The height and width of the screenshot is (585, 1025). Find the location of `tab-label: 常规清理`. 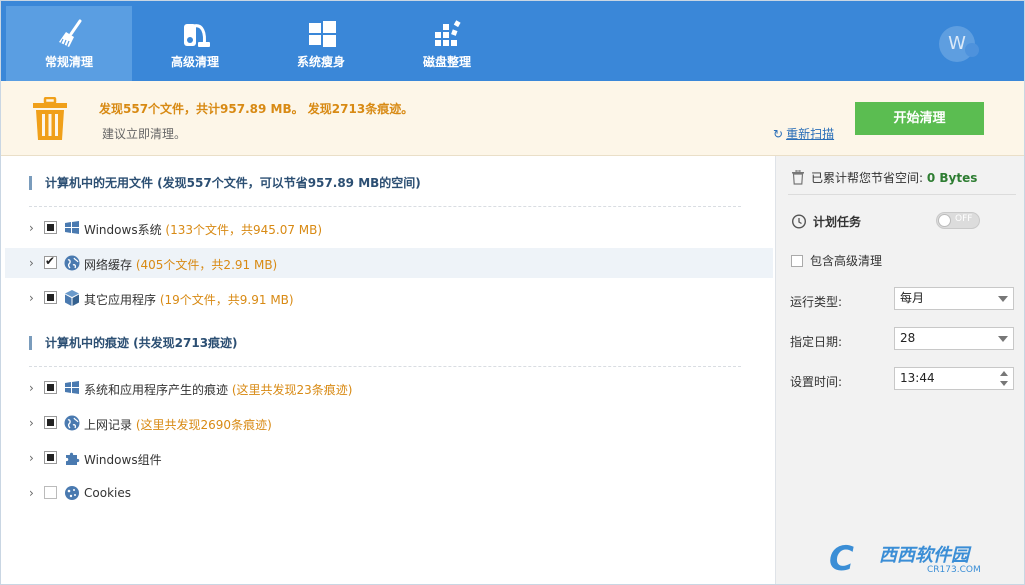

tab-label: 常规清理 is located at coordinates (68, 62).